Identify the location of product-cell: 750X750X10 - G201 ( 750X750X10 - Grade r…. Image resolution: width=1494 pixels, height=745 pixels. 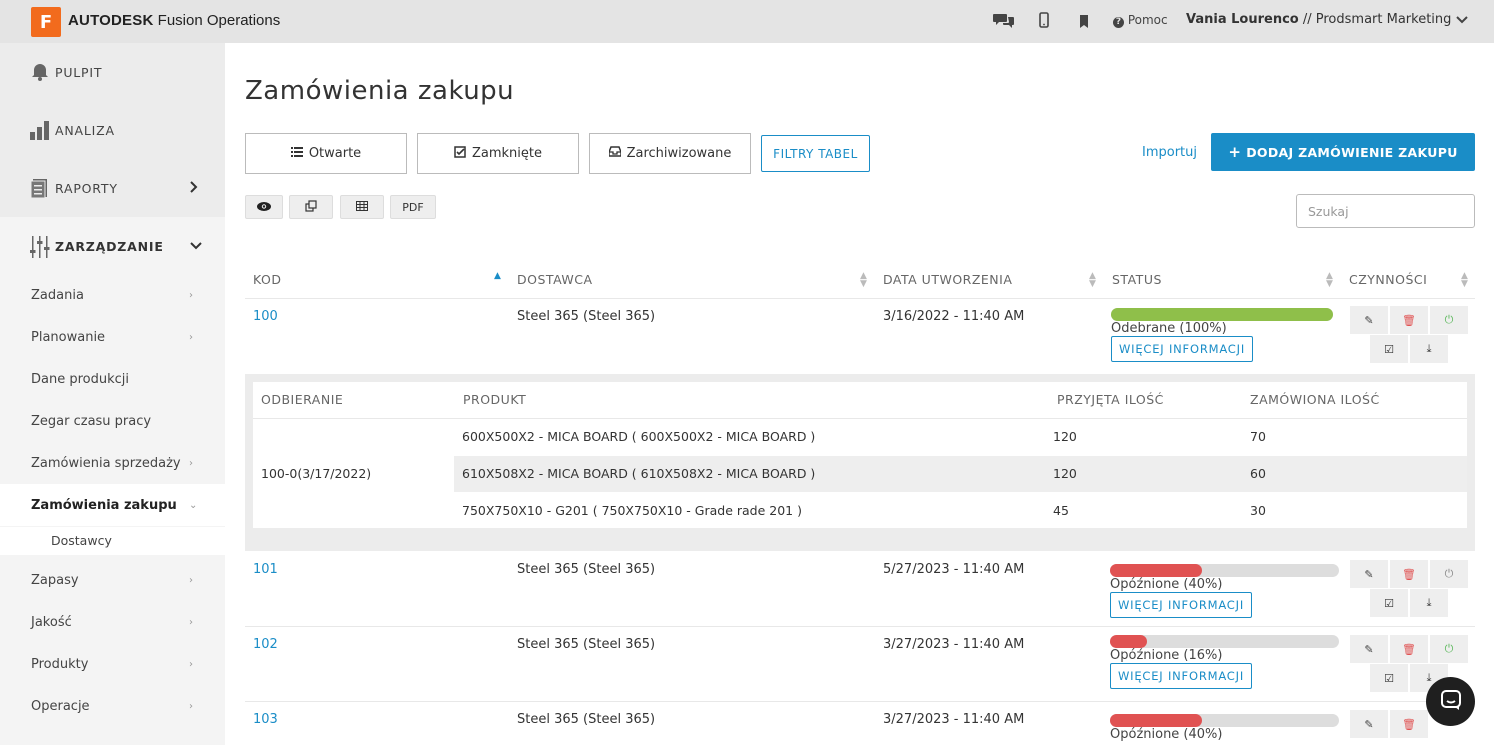
(632, 510).